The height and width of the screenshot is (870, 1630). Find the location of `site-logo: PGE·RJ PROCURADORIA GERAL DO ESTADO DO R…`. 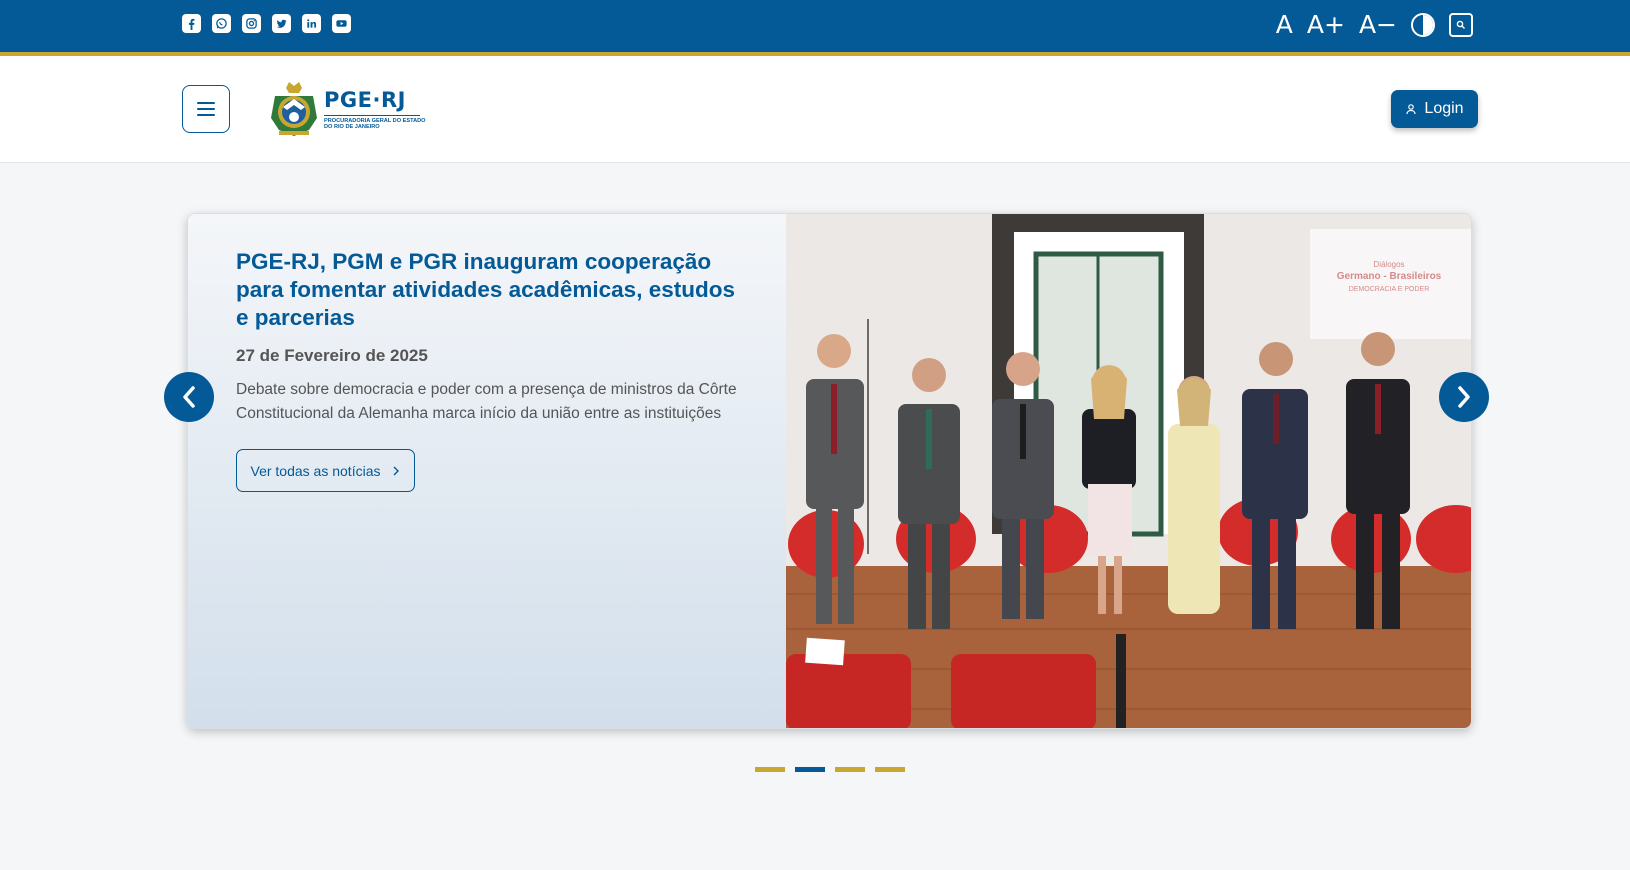

site-logo: PGE·RJ PROCURADORIA GERAL DO ESTADO DO R… is located at coordinates (347, 109).